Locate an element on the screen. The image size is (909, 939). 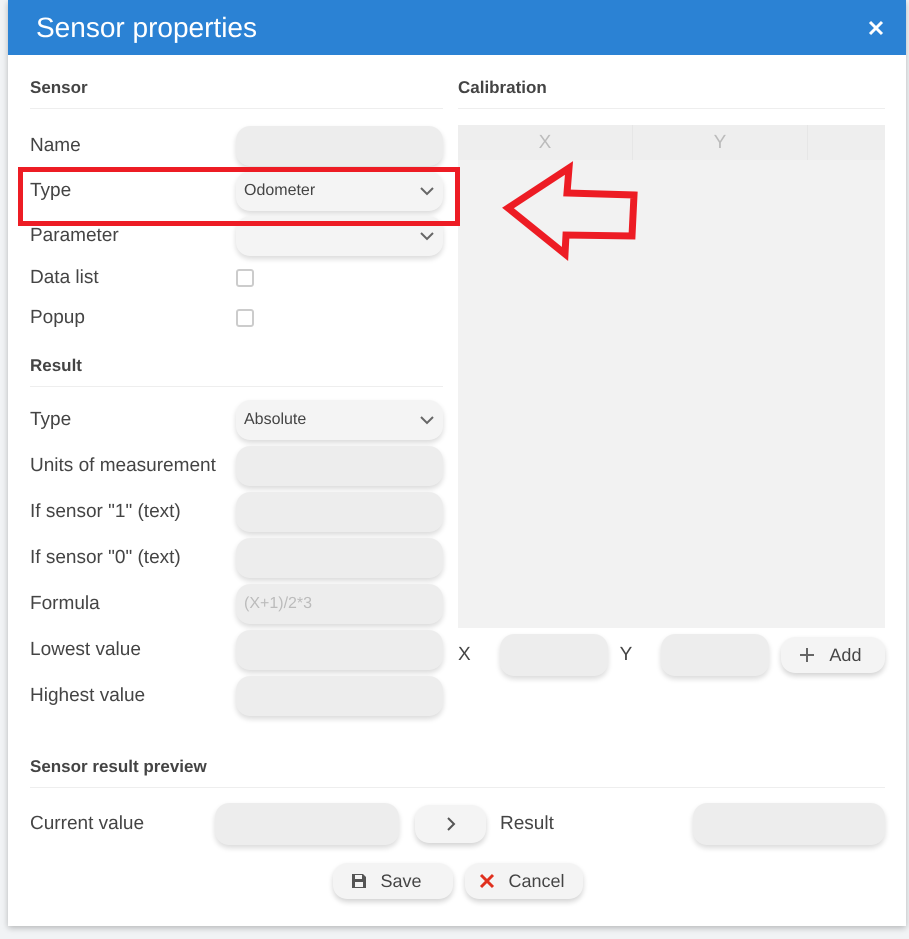
field-label: If sensor "0" (text) is located at coordinates (106, 558).